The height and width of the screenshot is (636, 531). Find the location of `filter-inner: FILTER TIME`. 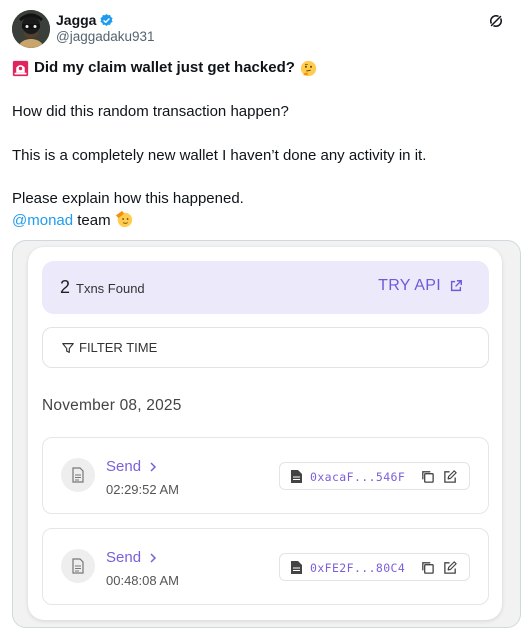

filter-inner: FILTER TIME is located at coordinates (109, 347).